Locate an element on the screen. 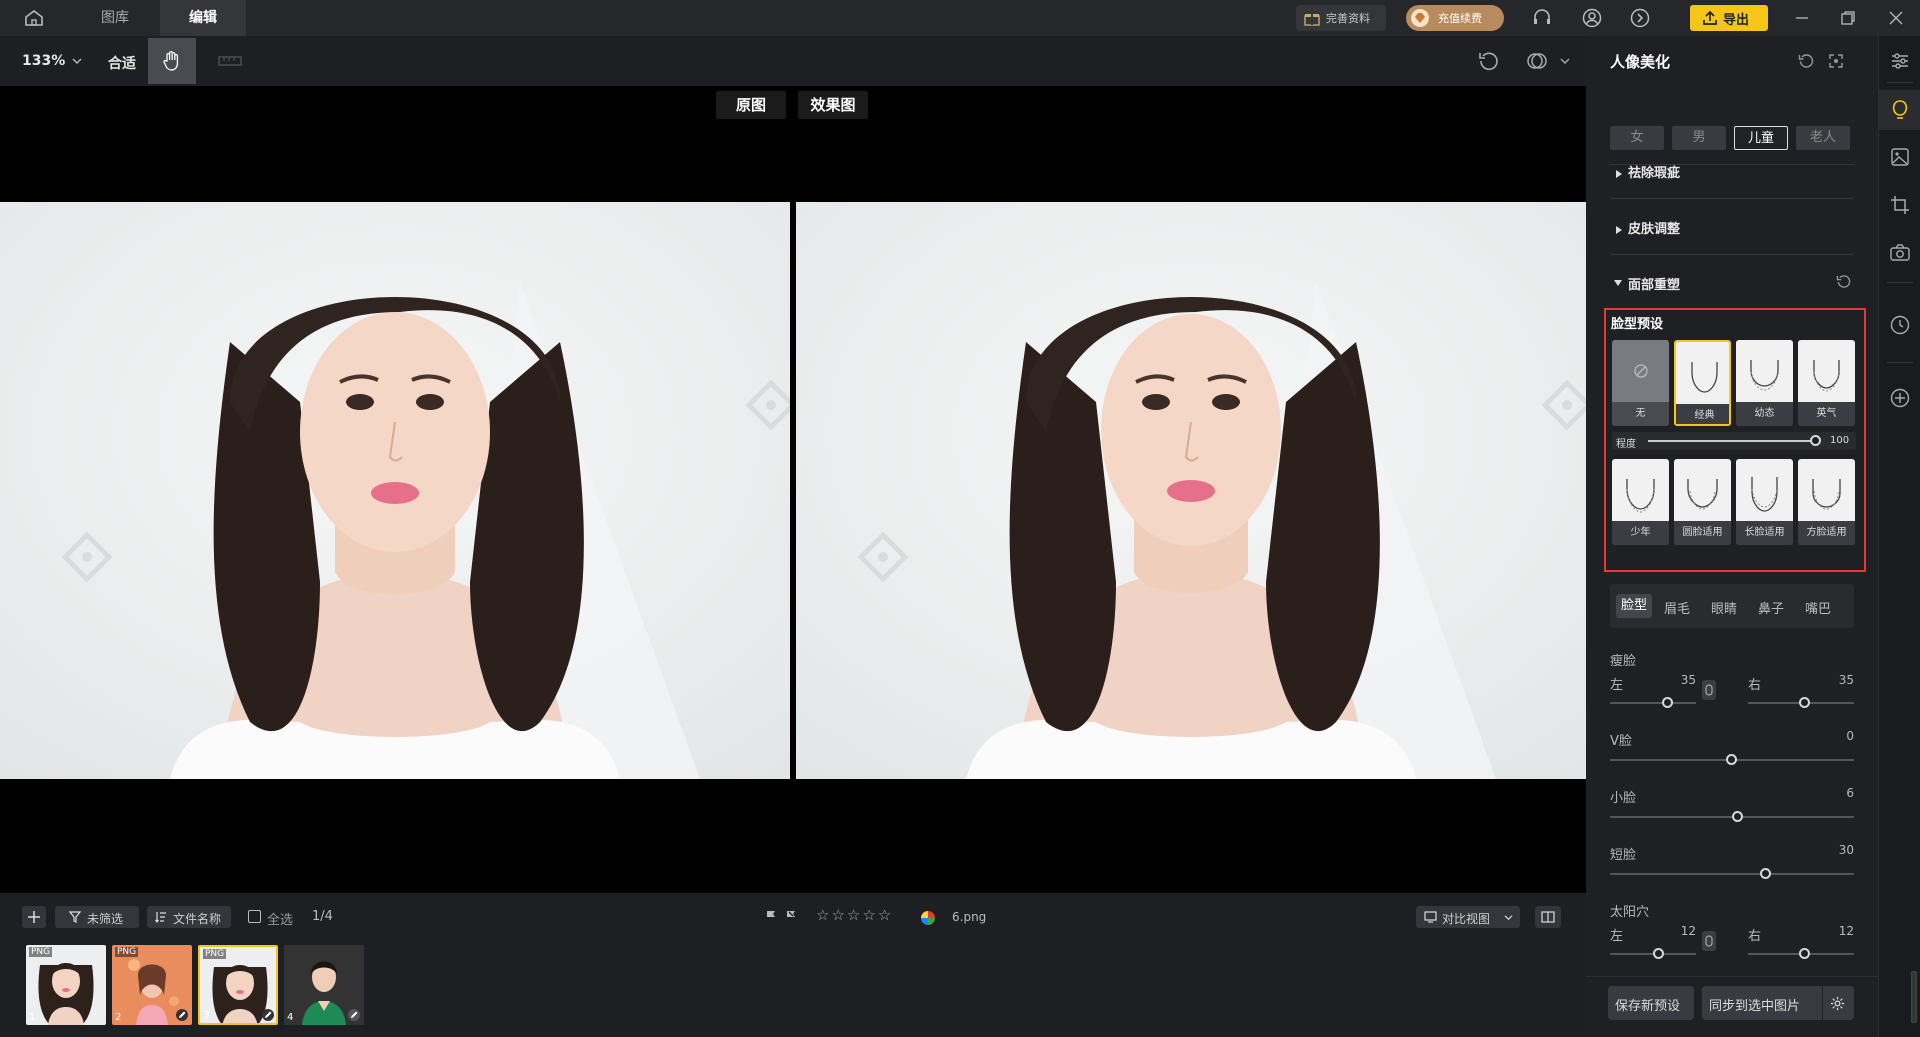 The image size is (1920, 1037). slim-face-right-knob is located at coordinates (1804, 702).